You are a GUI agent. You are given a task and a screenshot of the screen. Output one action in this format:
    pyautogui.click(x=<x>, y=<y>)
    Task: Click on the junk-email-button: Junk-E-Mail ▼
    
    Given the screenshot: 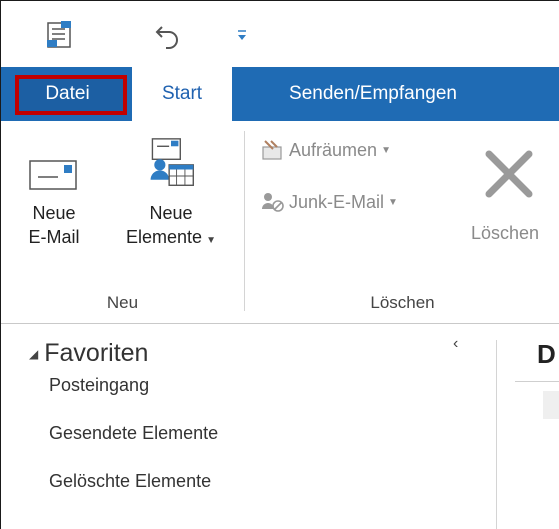 What is the action you would take?
    pyautogui.click(x=329, y=202)
    